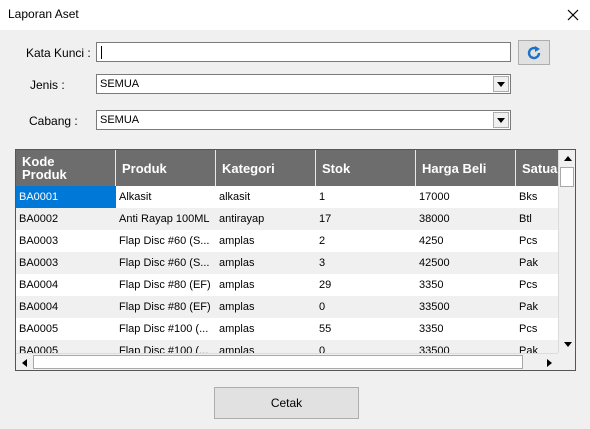  Describe the element at coordinates (466, 197) in the screenshot. I see `cell-harga-beli: 17000` at that location.